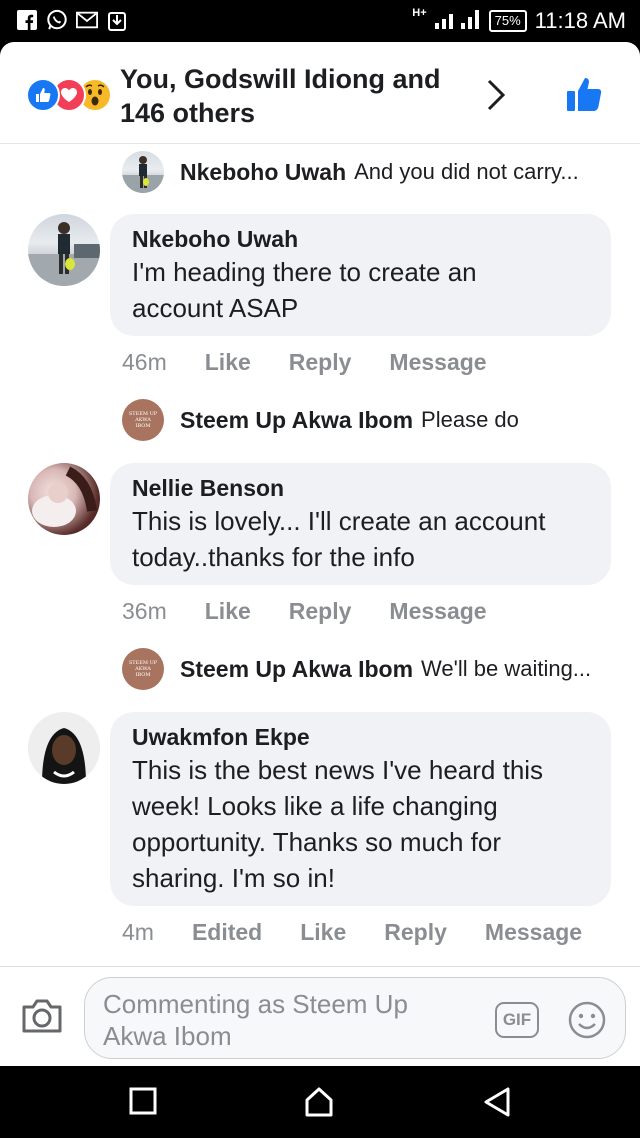  Describe the element at coordinates (580, 20) in the screenshot. I see `clock: 11:18 AM` at that location.